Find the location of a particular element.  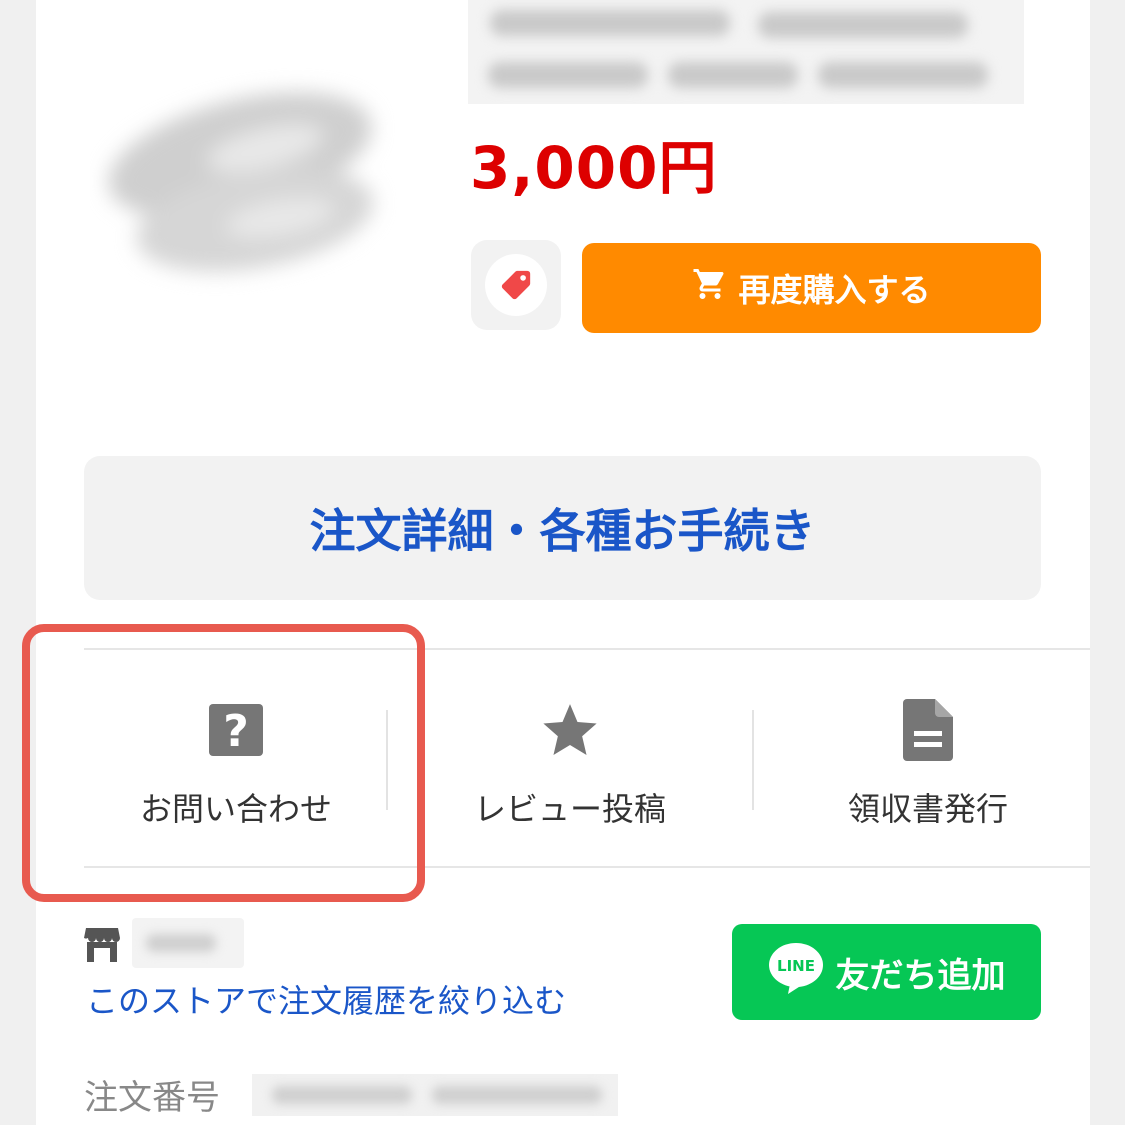

line-add-friend-button: LINE 友だち追加 is located at coordinates (886, 972).